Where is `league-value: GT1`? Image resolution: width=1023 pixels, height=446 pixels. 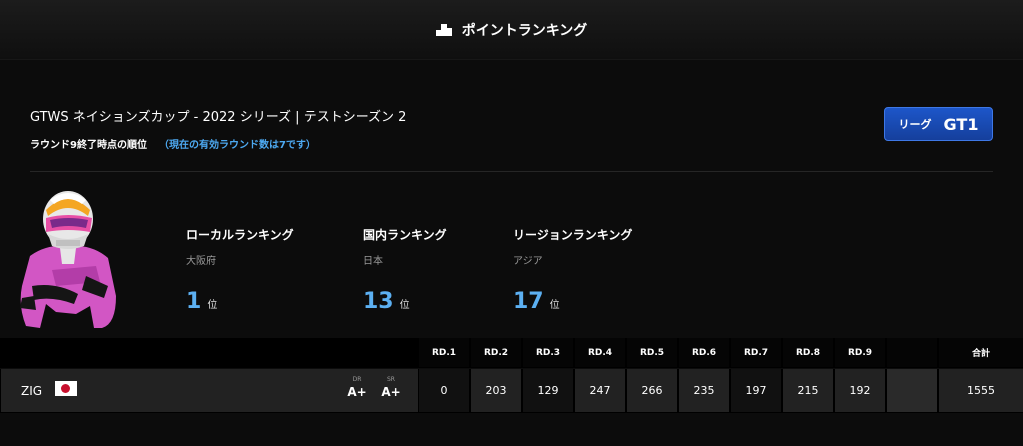
league-value: GT1 is located at coordinates (961, 124).